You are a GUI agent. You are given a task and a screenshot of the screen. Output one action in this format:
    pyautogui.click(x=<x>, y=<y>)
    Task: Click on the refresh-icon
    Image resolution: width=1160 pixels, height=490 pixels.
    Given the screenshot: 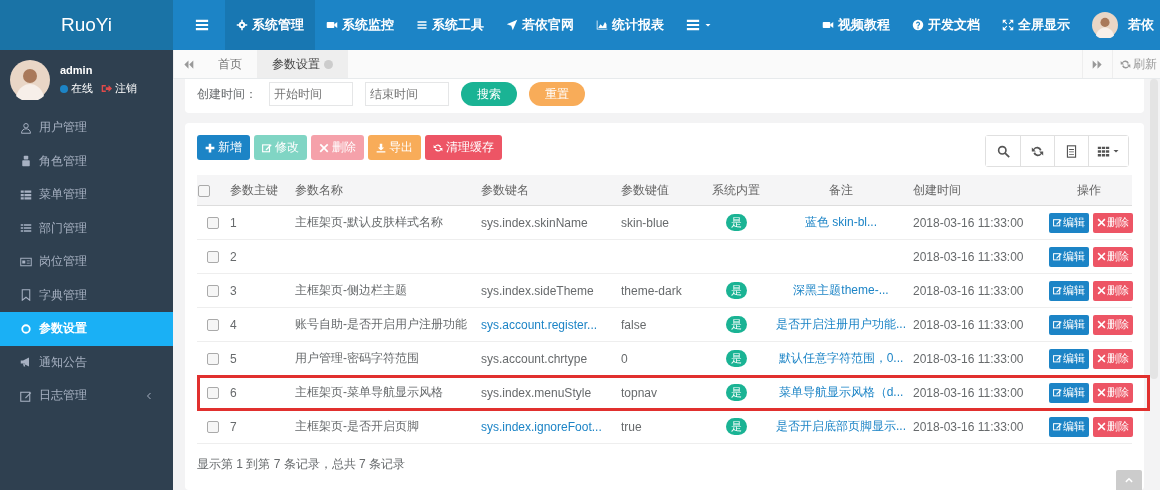 What is the action you would take?
    pyautogui.click(x=1125, y=64)
    